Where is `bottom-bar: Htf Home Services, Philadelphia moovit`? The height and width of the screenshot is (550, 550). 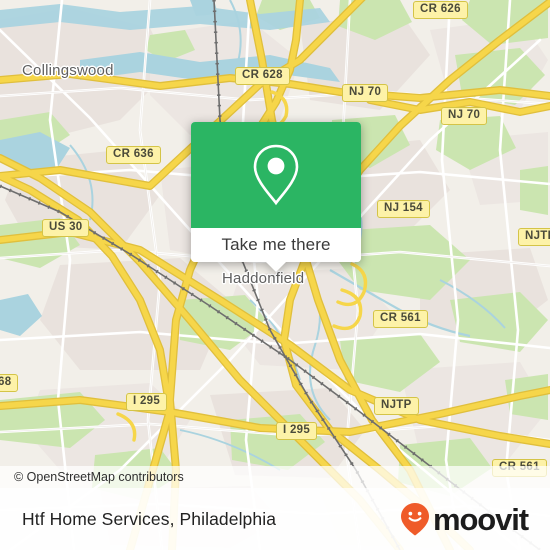 bottom-bar: Htf Home Services, Philadelphia moovit is located at coordinates (275, 519).